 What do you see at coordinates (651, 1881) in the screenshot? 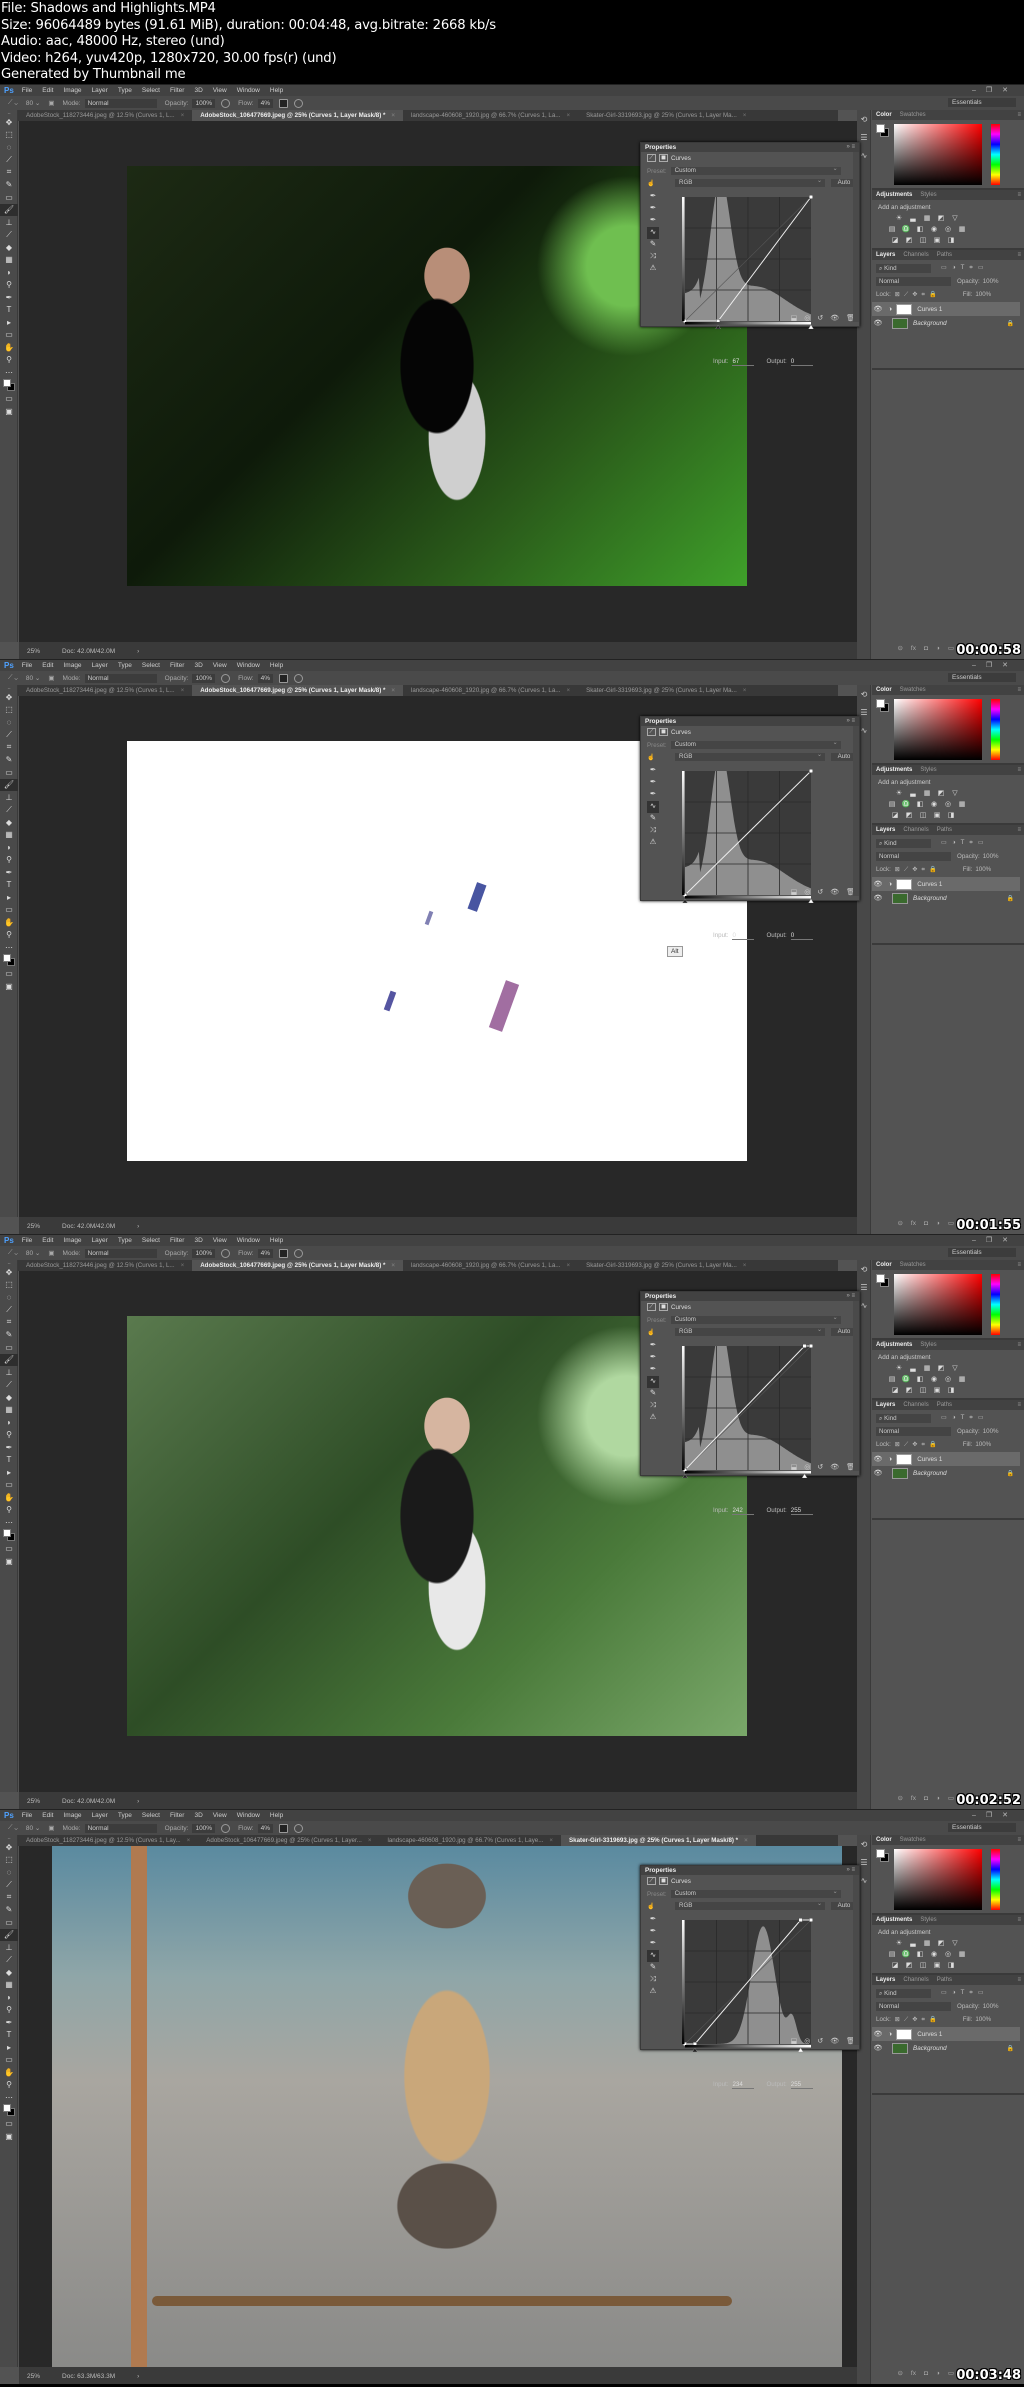
I see `curves-icon: ⟋` at bounding box center [651, 1881].